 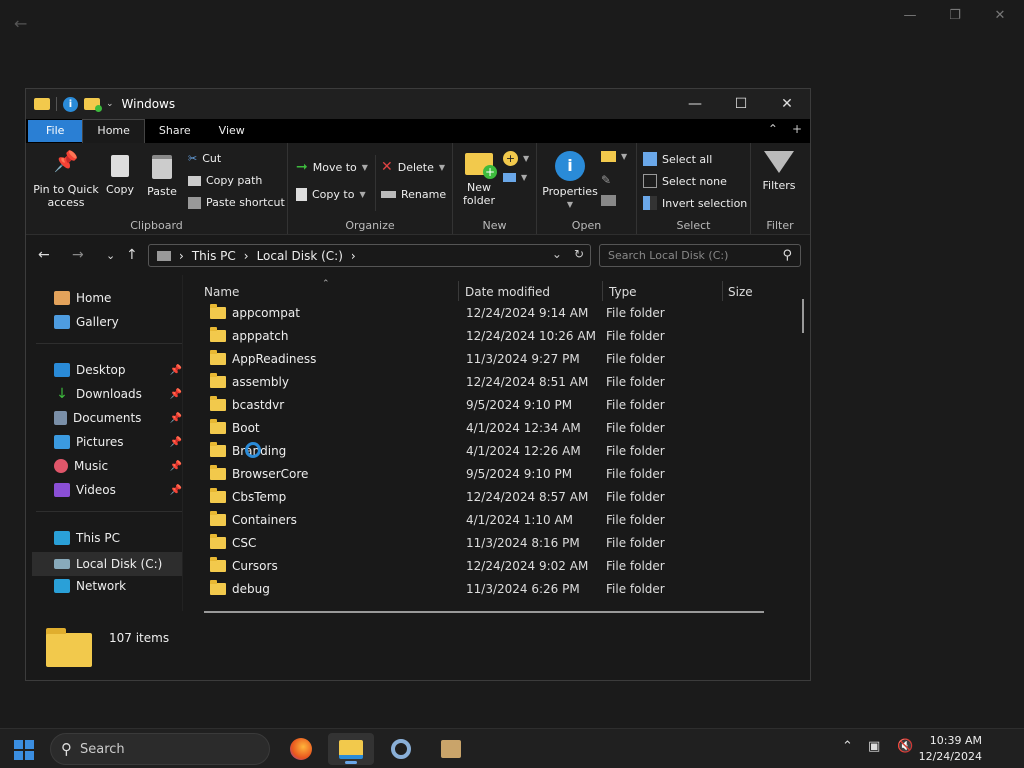 What do you see at coordinates (401, 749) in the screenshot?
I see `settings-app` at bounding box center [401, 749].